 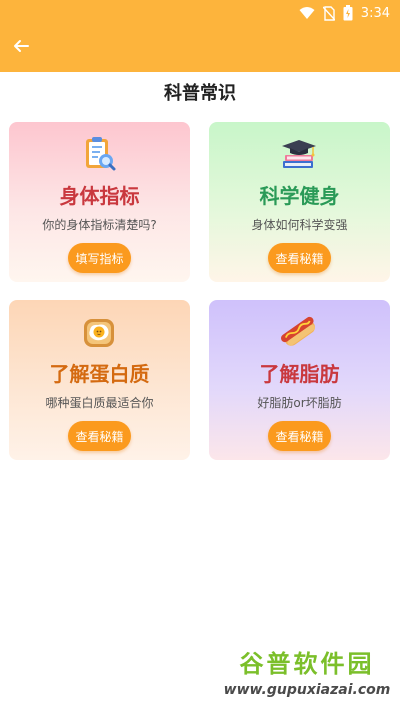 What do you see at coordinates (99, 196) in the screenshot?
I see `card-title: 身体指标` at bounding box center [99, 196].